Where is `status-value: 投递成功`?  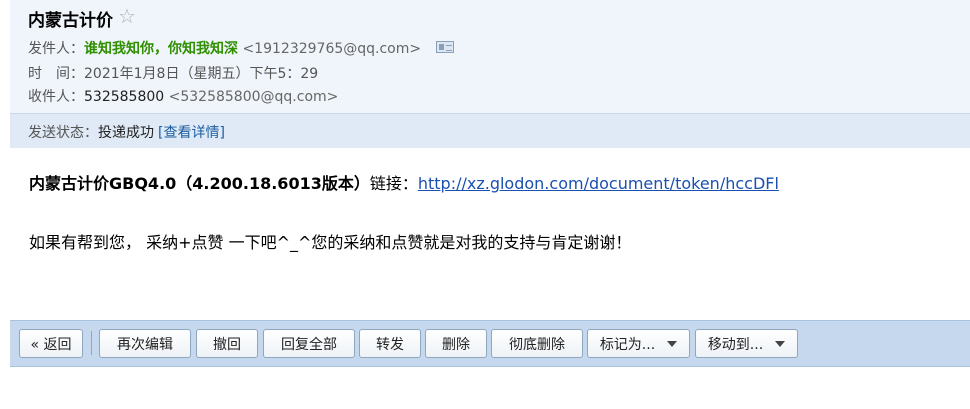 status-value: 投递成功 is located at coordinates (126, 133).